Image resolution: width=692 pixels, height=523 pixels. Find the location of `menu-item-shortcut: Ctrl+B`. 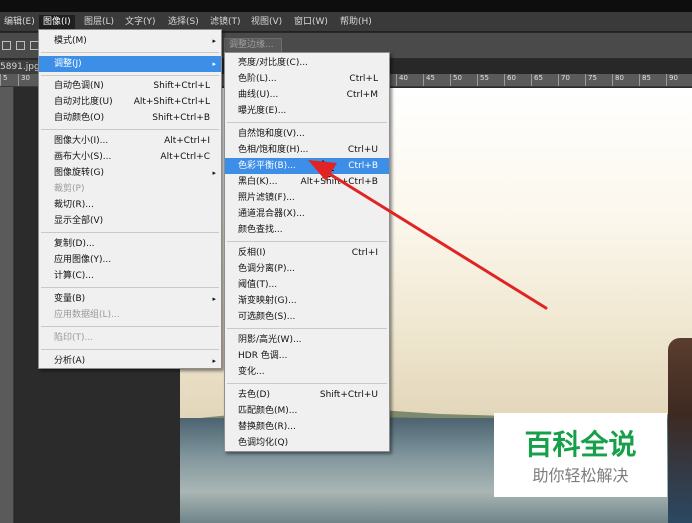

menu-item-shortcut: Ctrl+B is located at coordinates (363, 166).